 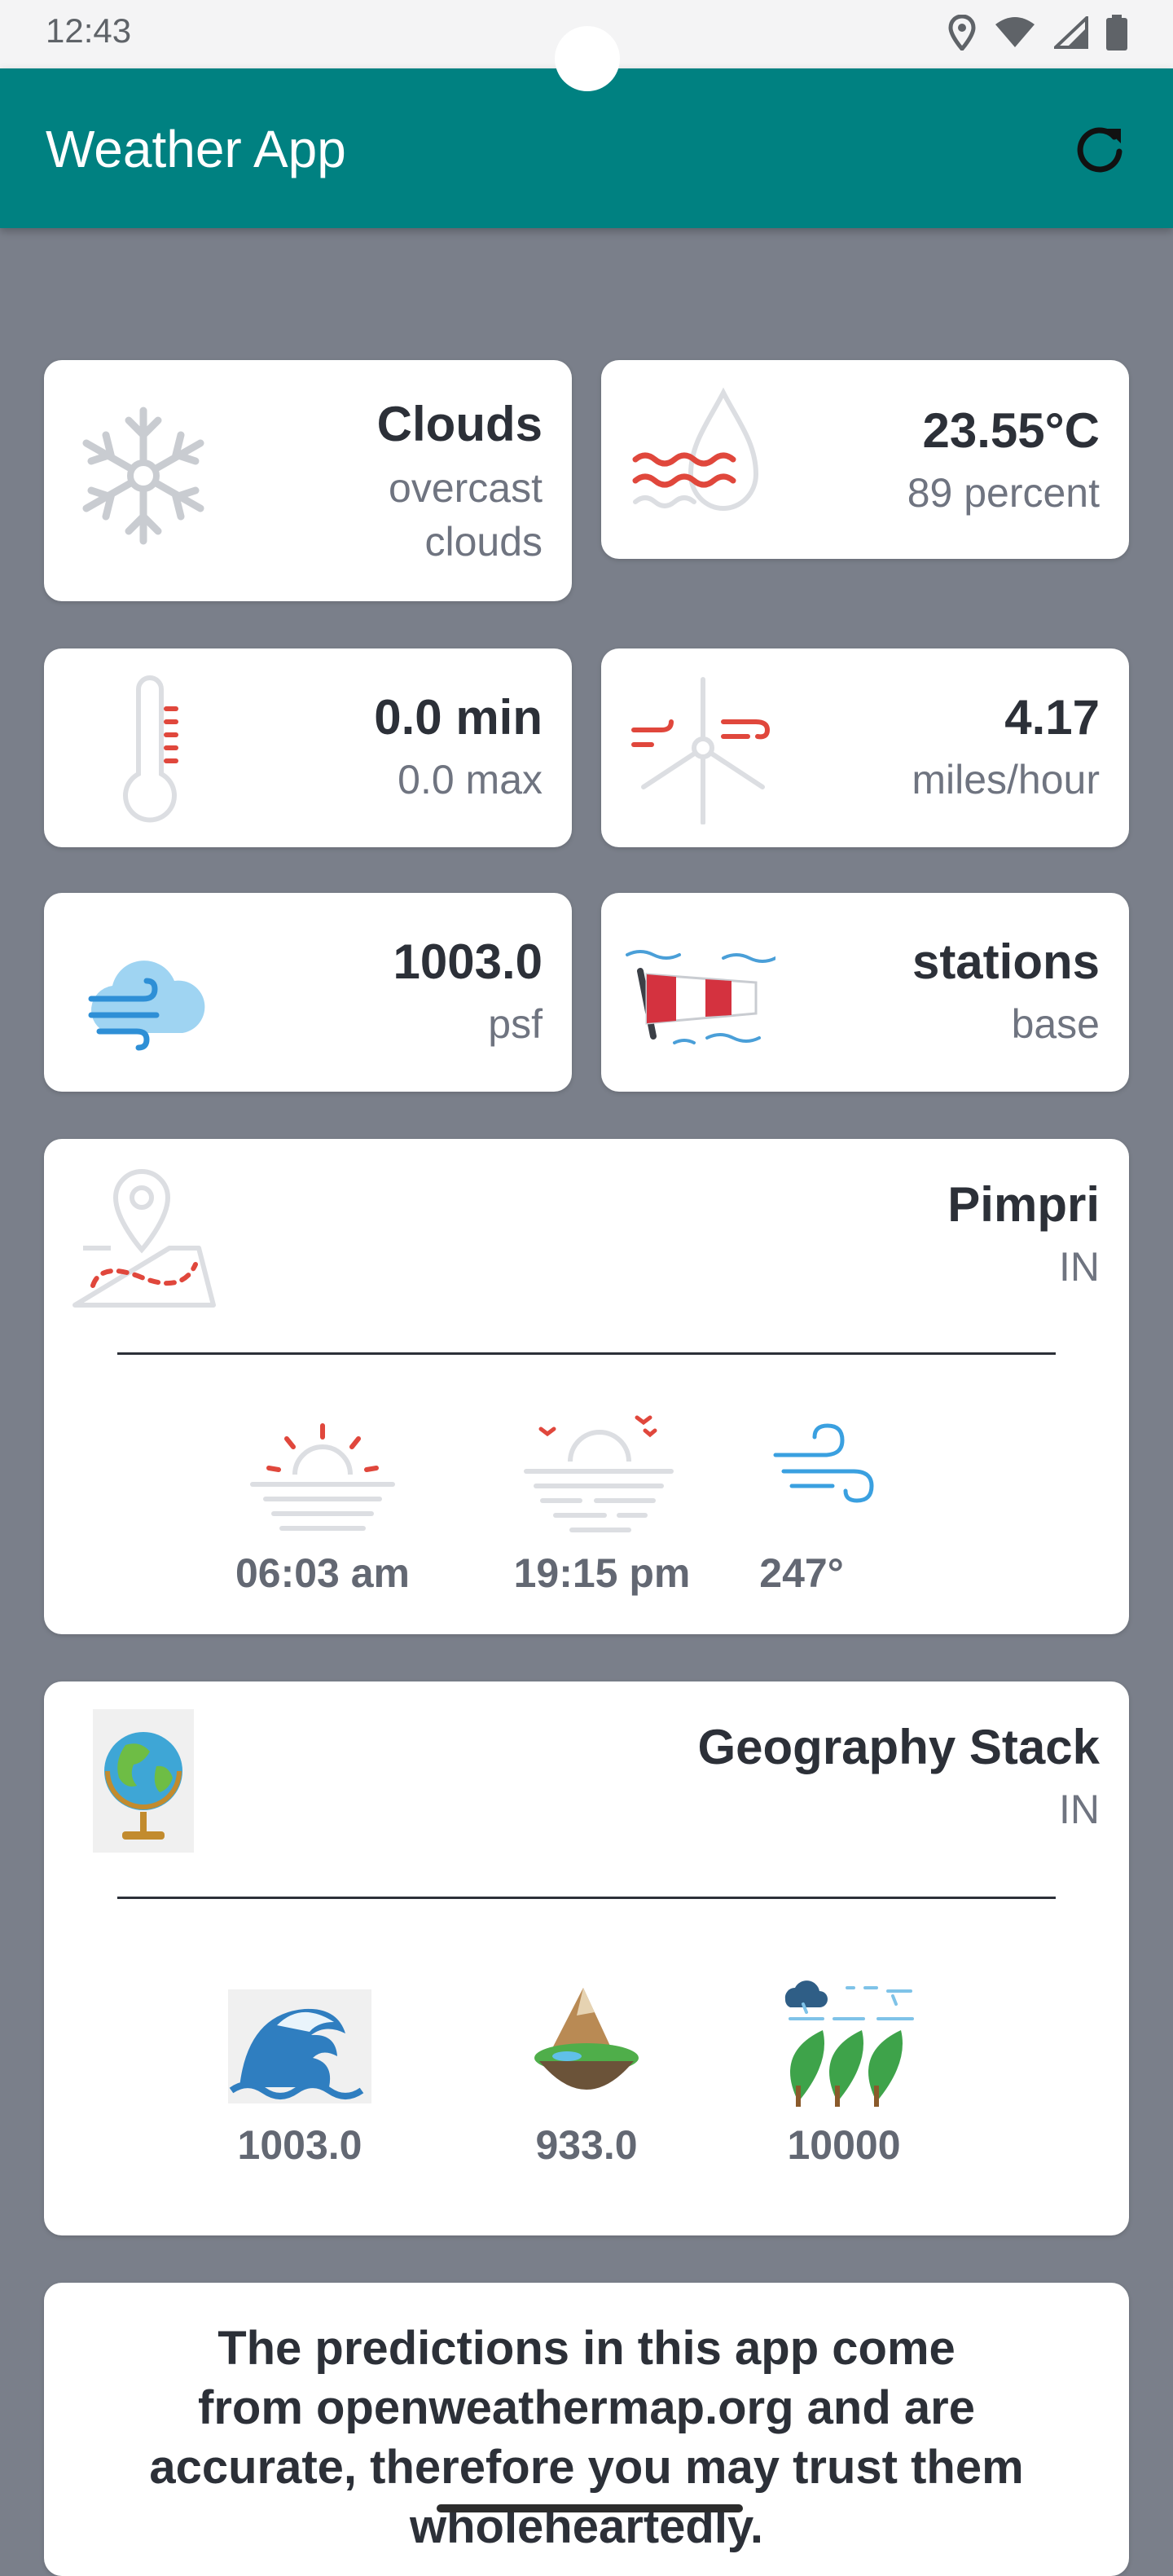 I want to click on pressure-value: 1003.0, so click(x=468, y=961).